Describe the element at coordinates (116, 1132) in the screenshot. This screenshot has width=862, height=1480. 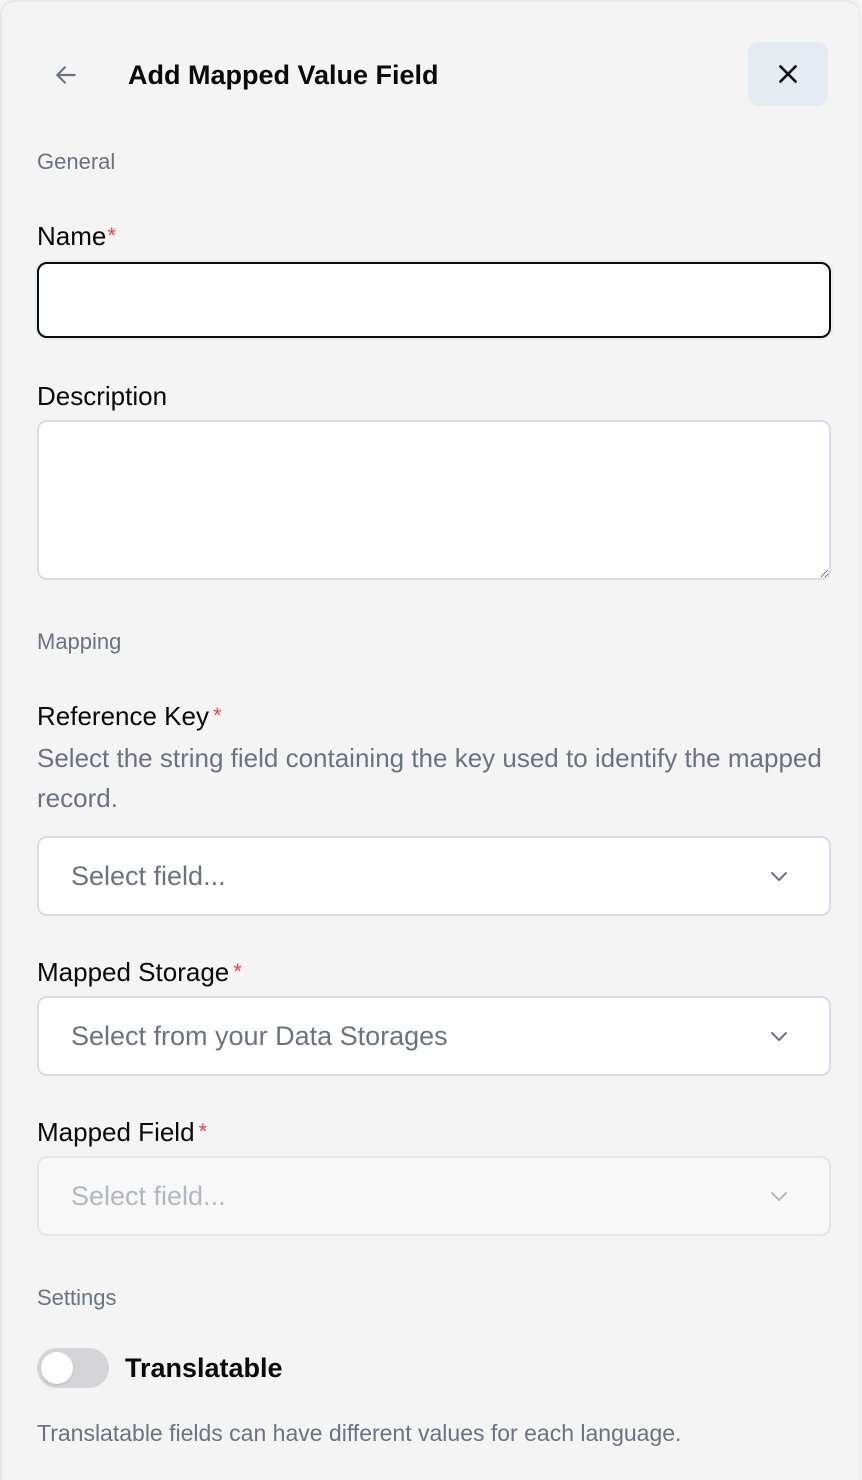
I see `mapped-field-label-text: Mapped Field` at that location.